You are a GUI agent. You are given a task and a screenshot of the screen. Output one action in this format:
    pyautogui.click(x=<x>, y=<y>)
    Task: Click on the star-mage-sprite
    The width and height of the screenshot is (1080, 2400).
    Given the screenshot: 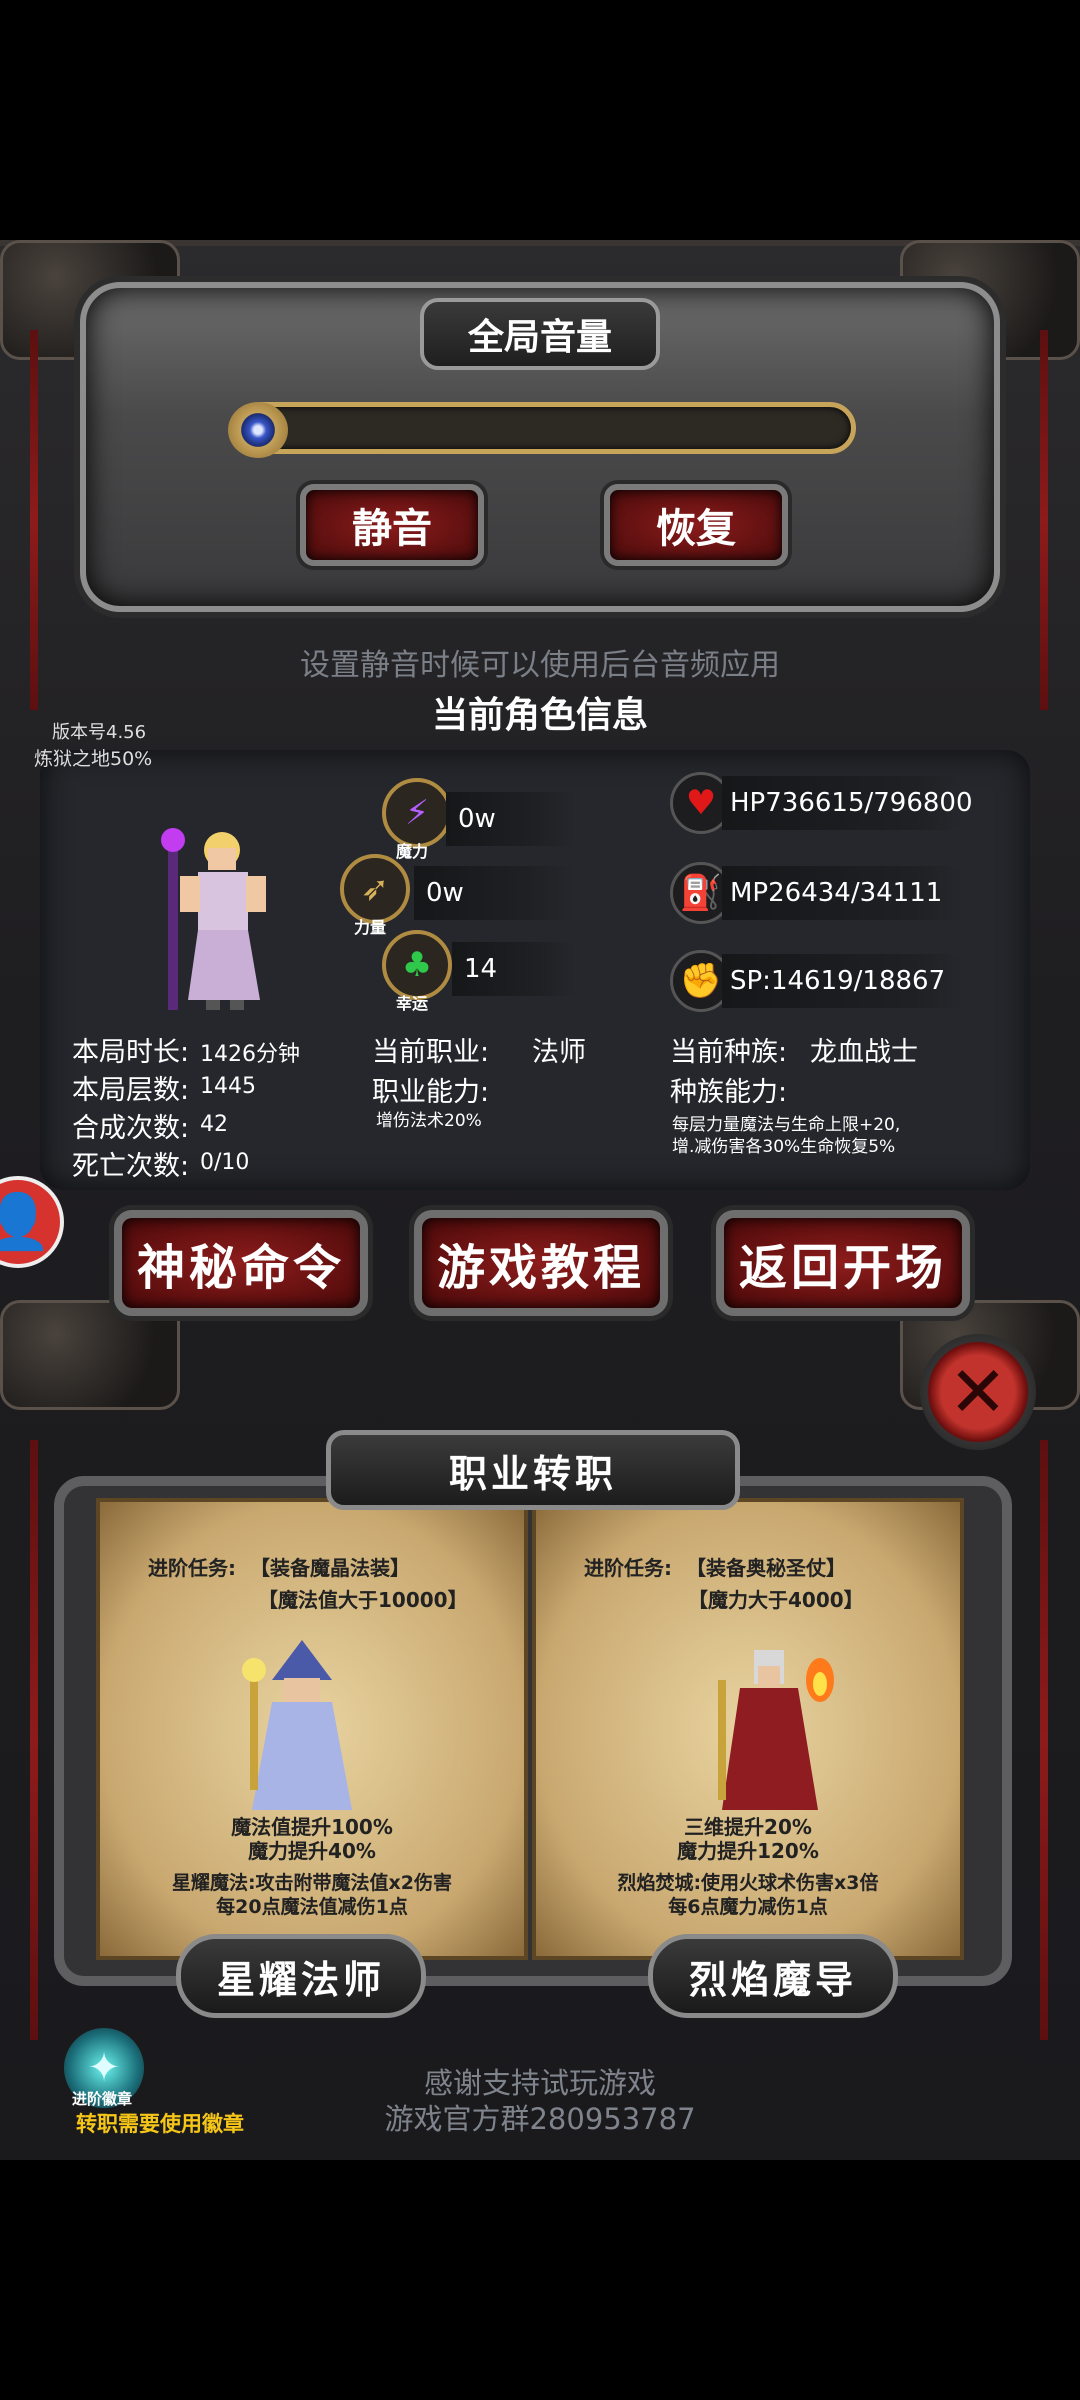 What is the action you would take?
    pyautogui.click(x=297, y=1725)
    